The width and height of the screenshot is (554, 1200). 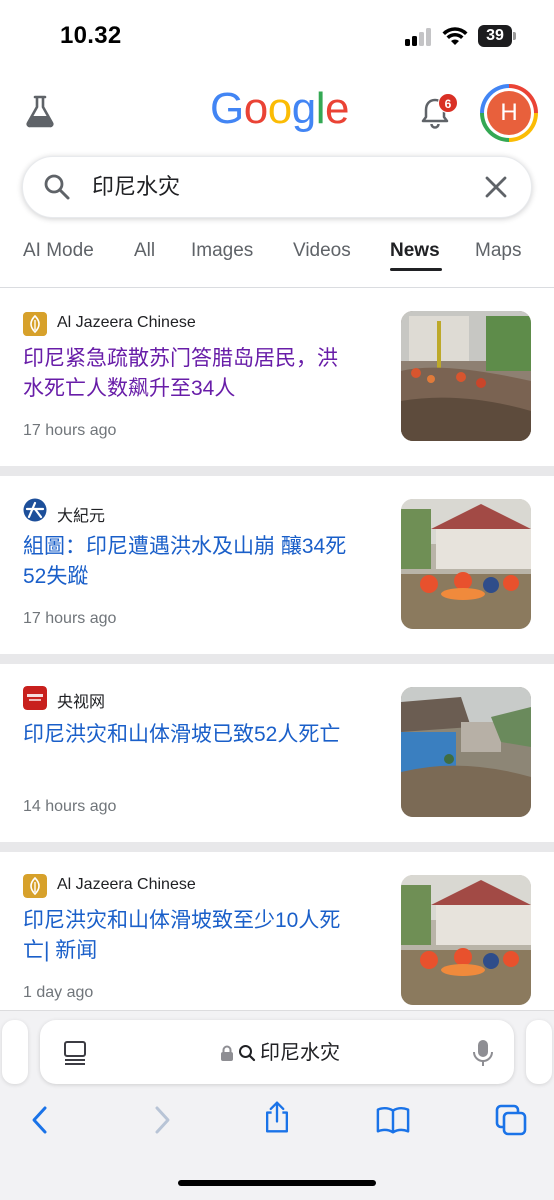 I want to click on headline-line: 印尼洪灾和山体滑坡已致52人死亡, so click(x=182, y=734).